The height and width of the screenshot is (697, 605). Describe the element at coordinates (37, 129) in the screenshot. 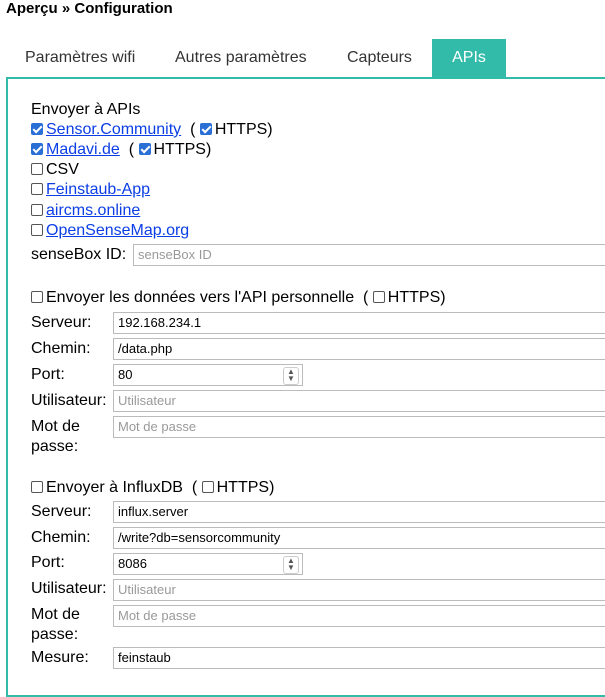

I see `sensor-community-checkbox` at that location.